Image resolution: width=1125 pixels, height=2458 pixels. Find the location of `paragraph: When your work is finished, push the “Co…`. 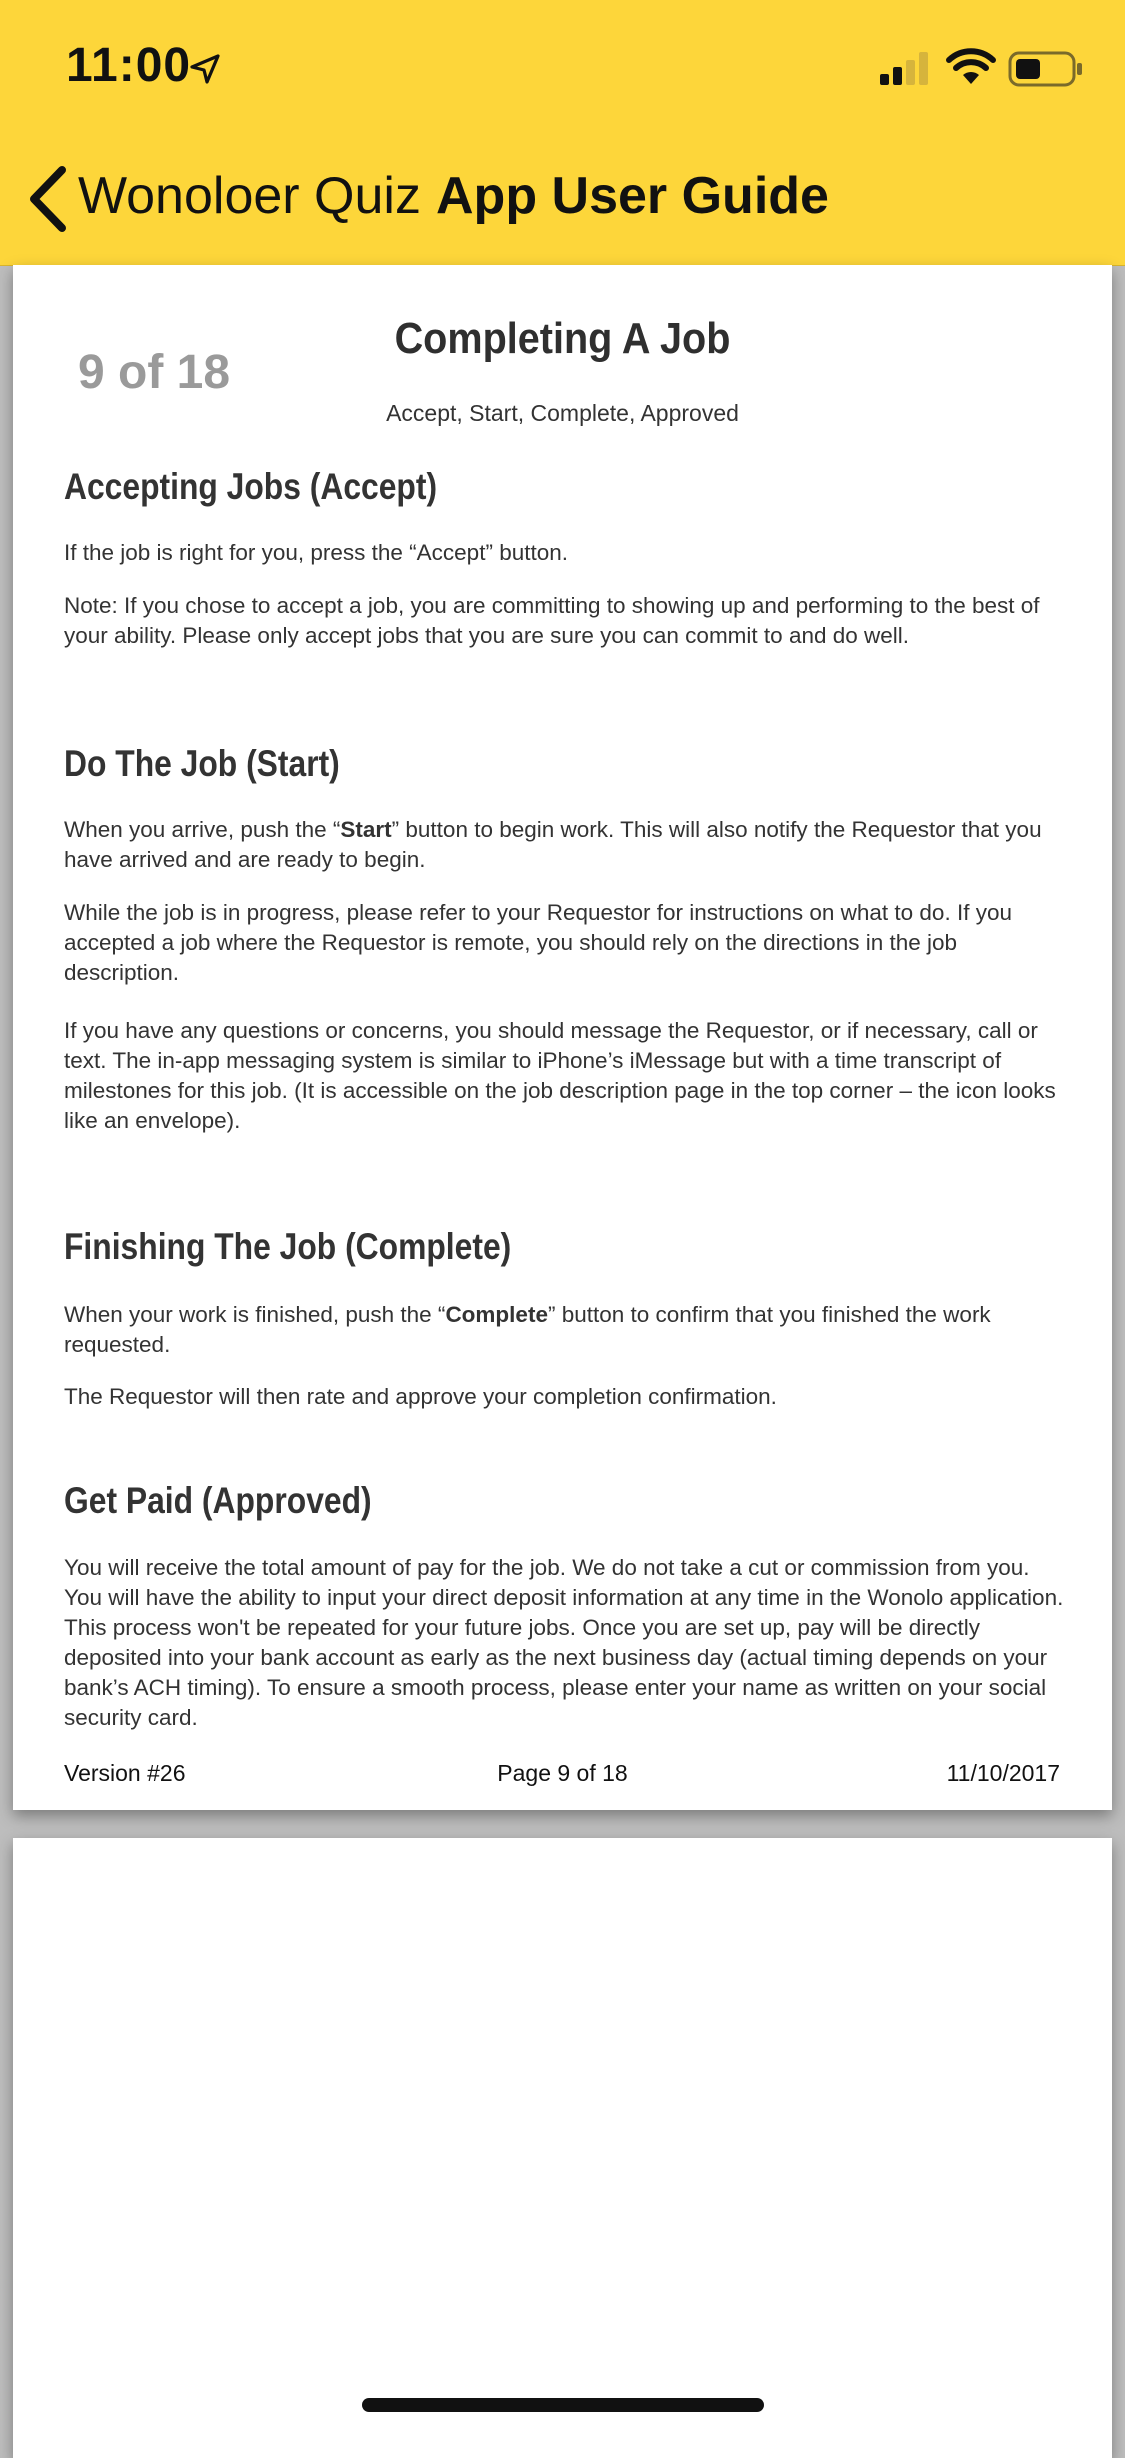

paragraph: When your work is finished, push the “Co… is located at coordinates (527, 1329).